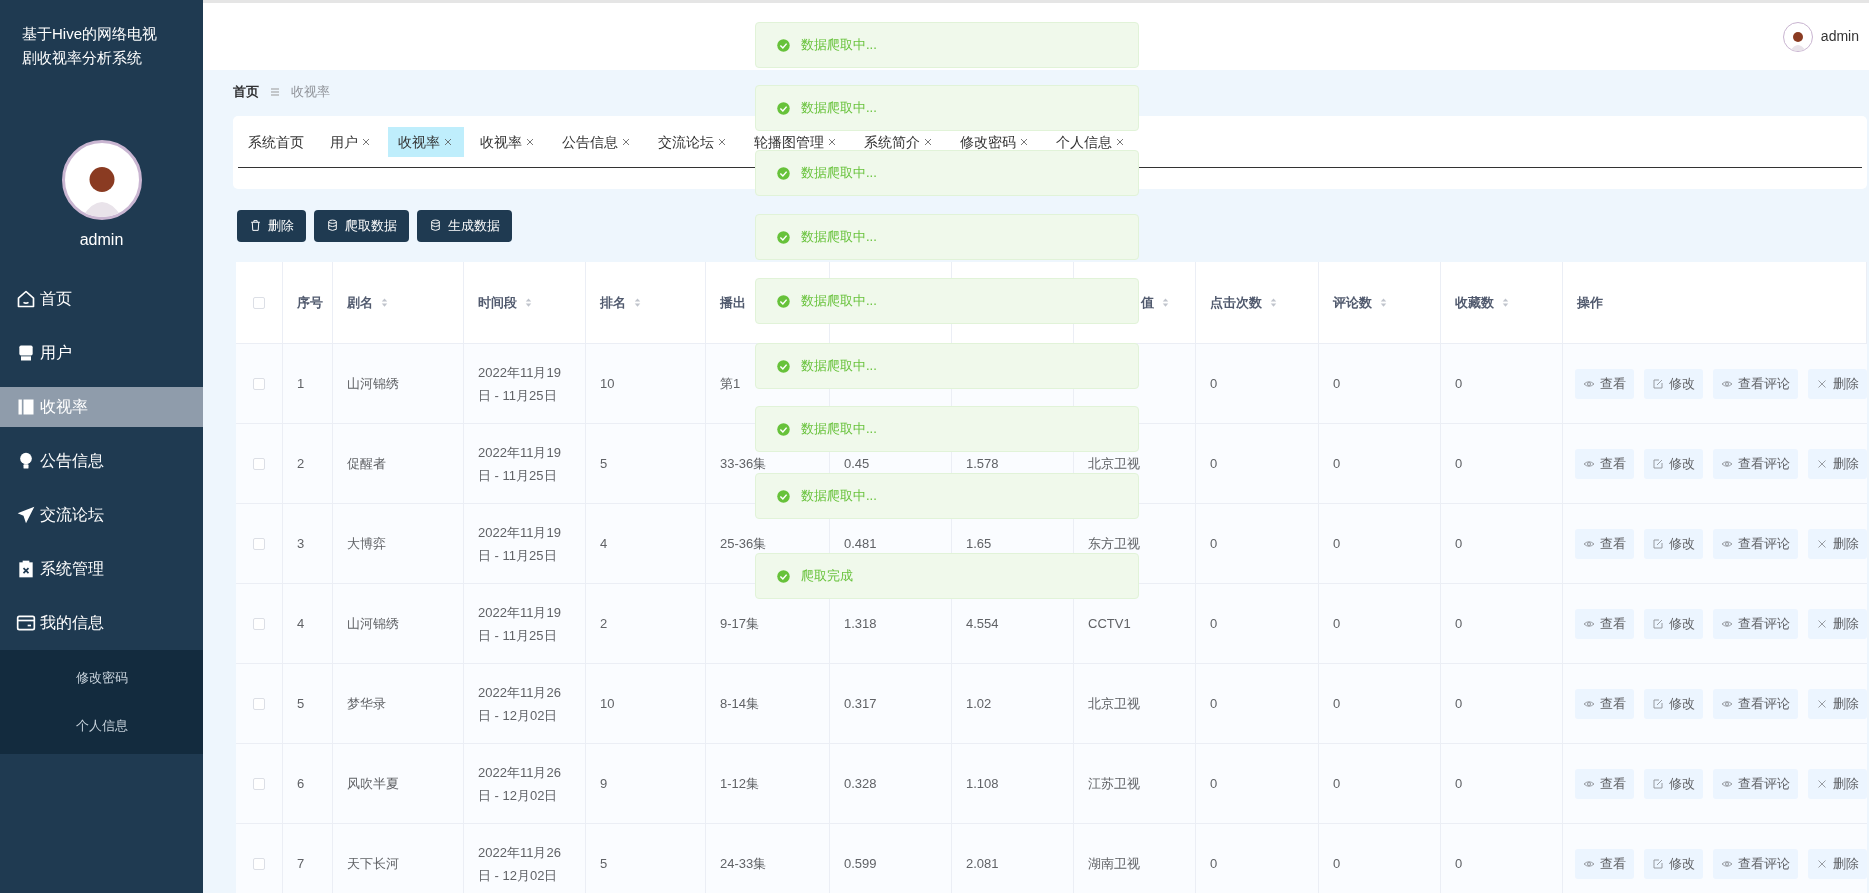 Image resolution: width=1869 pixels, height=893 pixels. What do you see at coordinates (979, 704) in the screenshot?
I see `table-cell-text: 1.02` at bounding box center [979, 704].